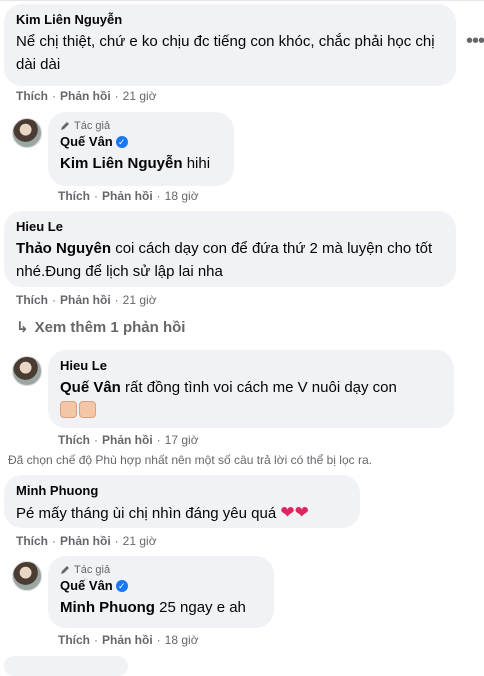  Describe the element at coordinates (63, 248) in the screenshot. I see `mention-link: Thảo Nguyên` at that location.